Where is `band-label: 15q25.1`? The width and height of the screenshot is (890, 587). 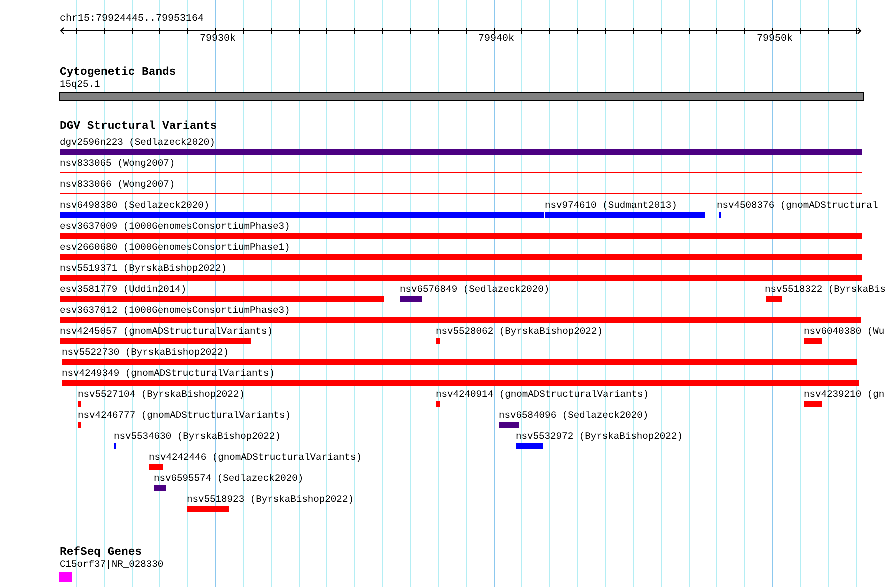
band-label: 15q25.1 is located at coordinates (80, 85).